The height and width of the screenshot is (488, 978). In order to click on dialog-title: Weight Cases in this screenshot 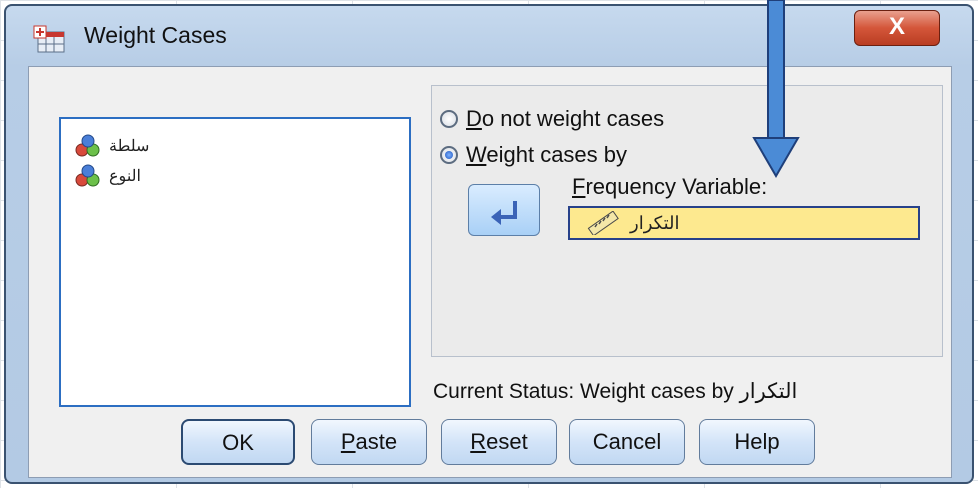, I will do `click(155, 35)`.